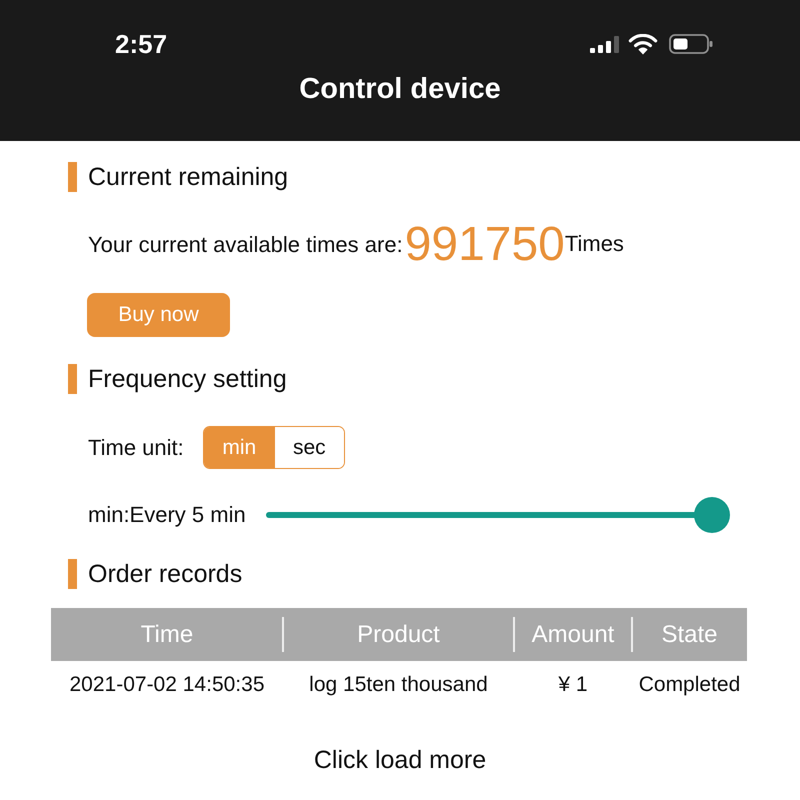 This screenshot has height=800, width=800. Describe the element at coordinates (165, 574) in the screenshot. I see `section-title: Order records` at that location.